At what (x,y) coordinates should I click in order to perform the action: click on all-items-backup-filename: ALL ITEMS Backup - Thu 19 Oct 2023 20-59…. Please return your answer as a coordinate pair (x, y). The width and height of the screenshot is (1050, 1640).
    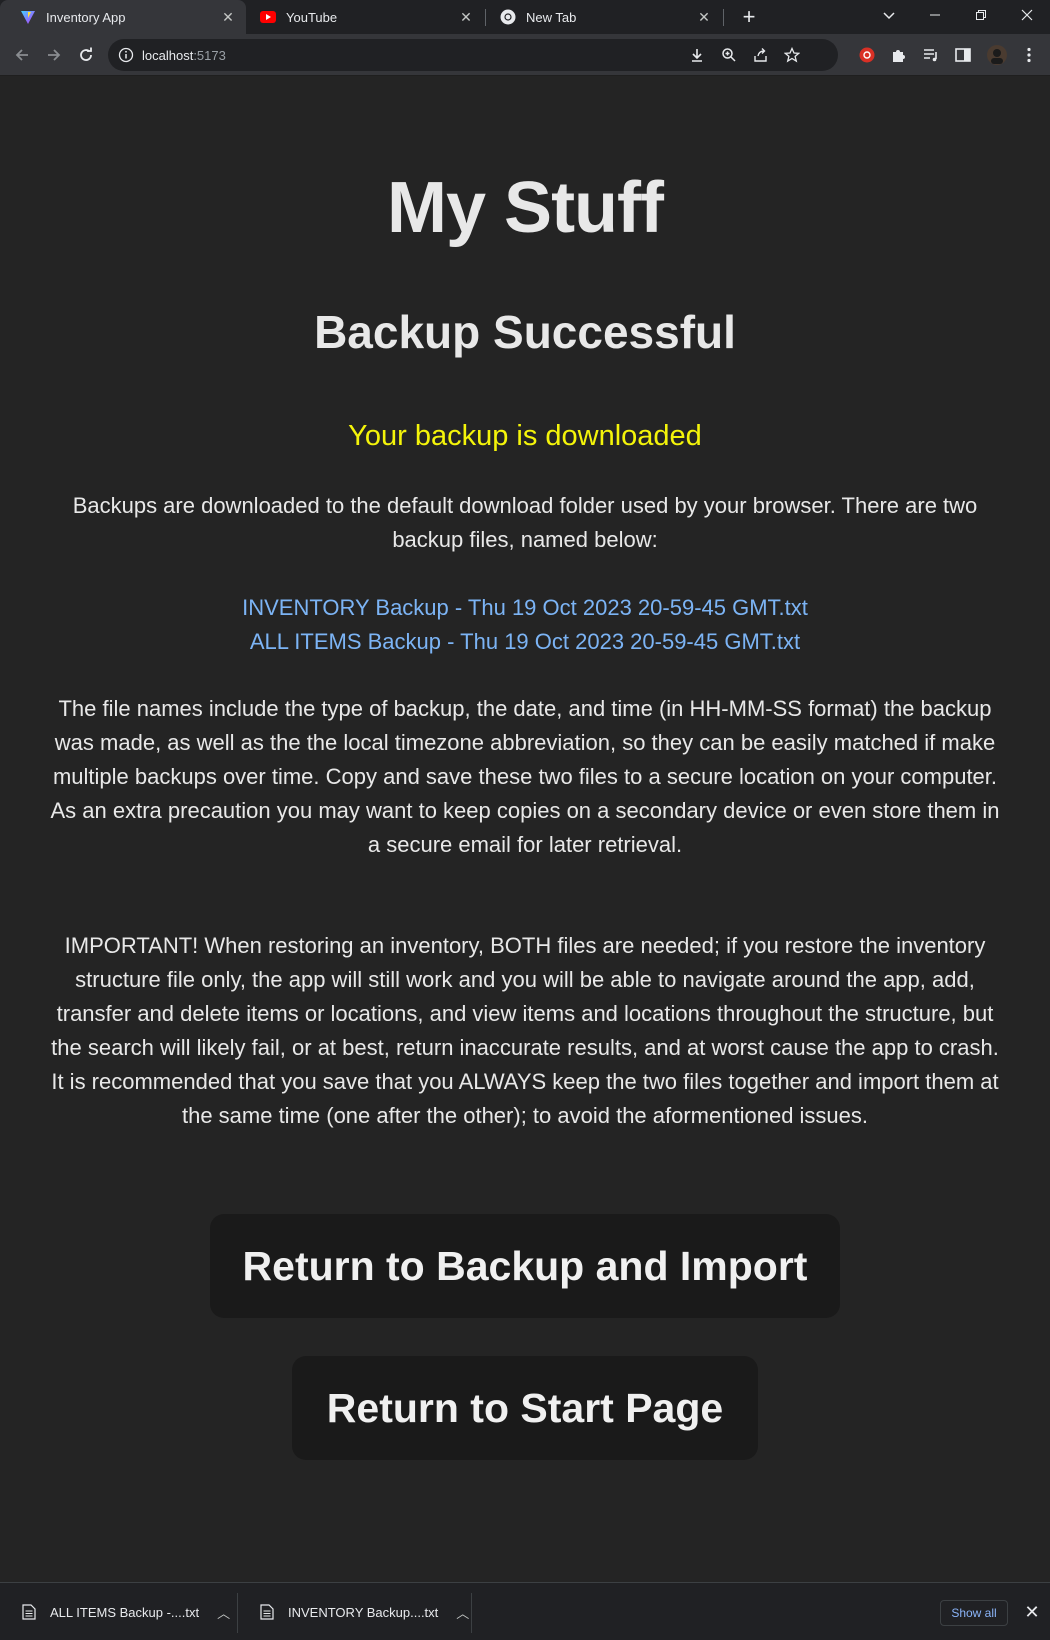
    Looking at the image, I should click on (525, 642).